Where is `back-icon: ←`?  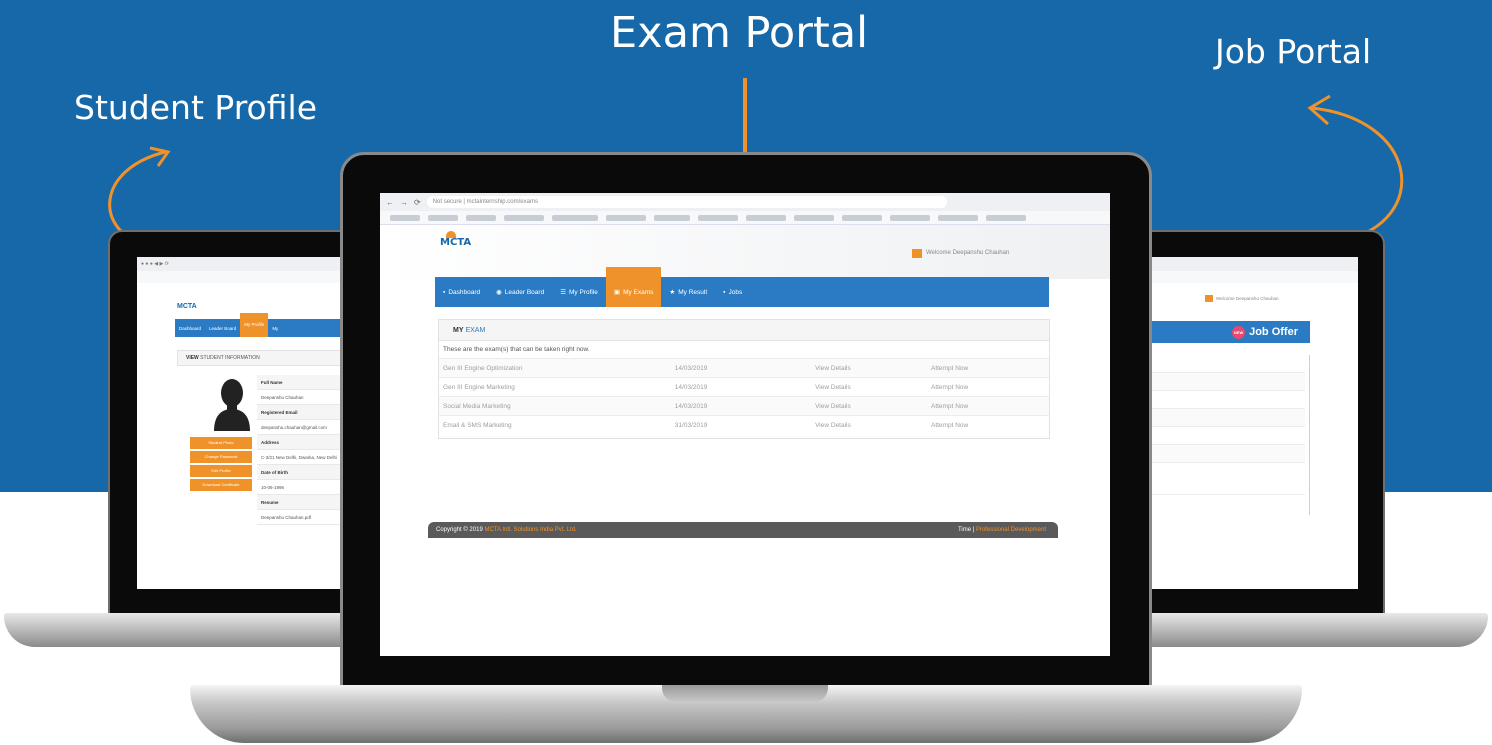
back-icon: ← is located at coordinates (390, 202).